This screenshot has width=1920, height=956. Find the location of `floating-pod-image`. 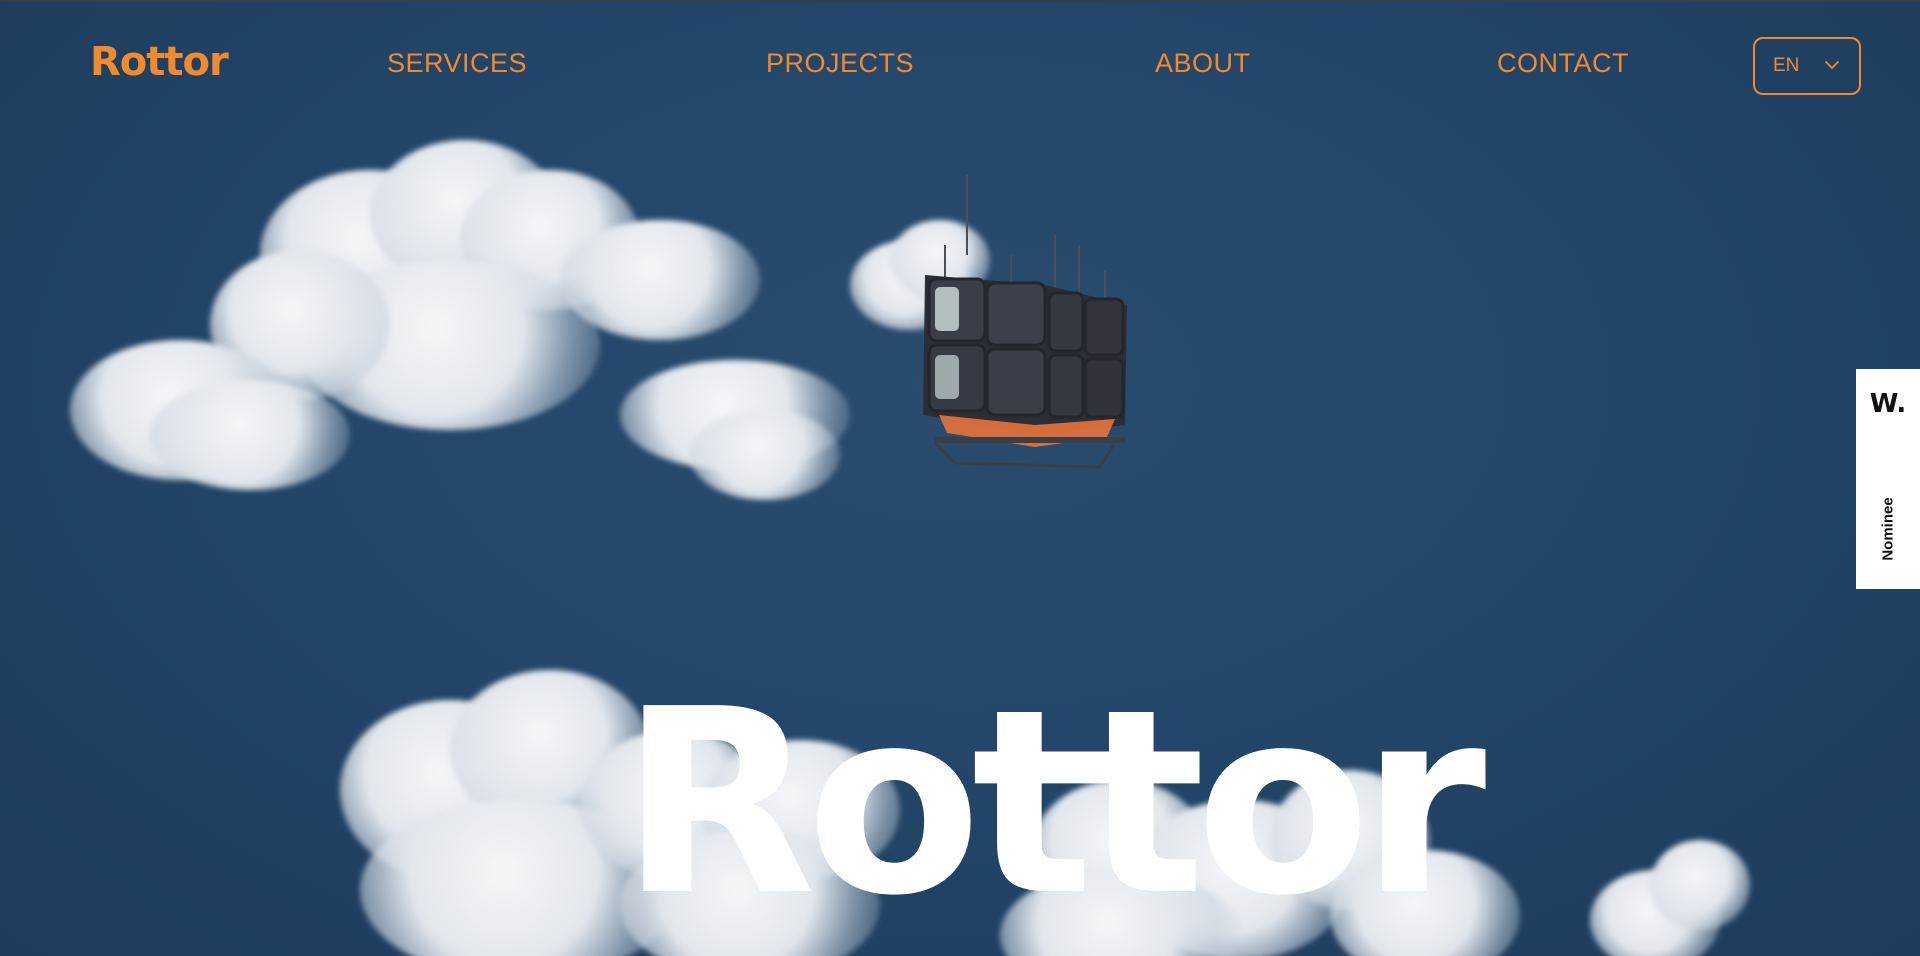

floating-pod-image is located at coordinates (1025, 322).